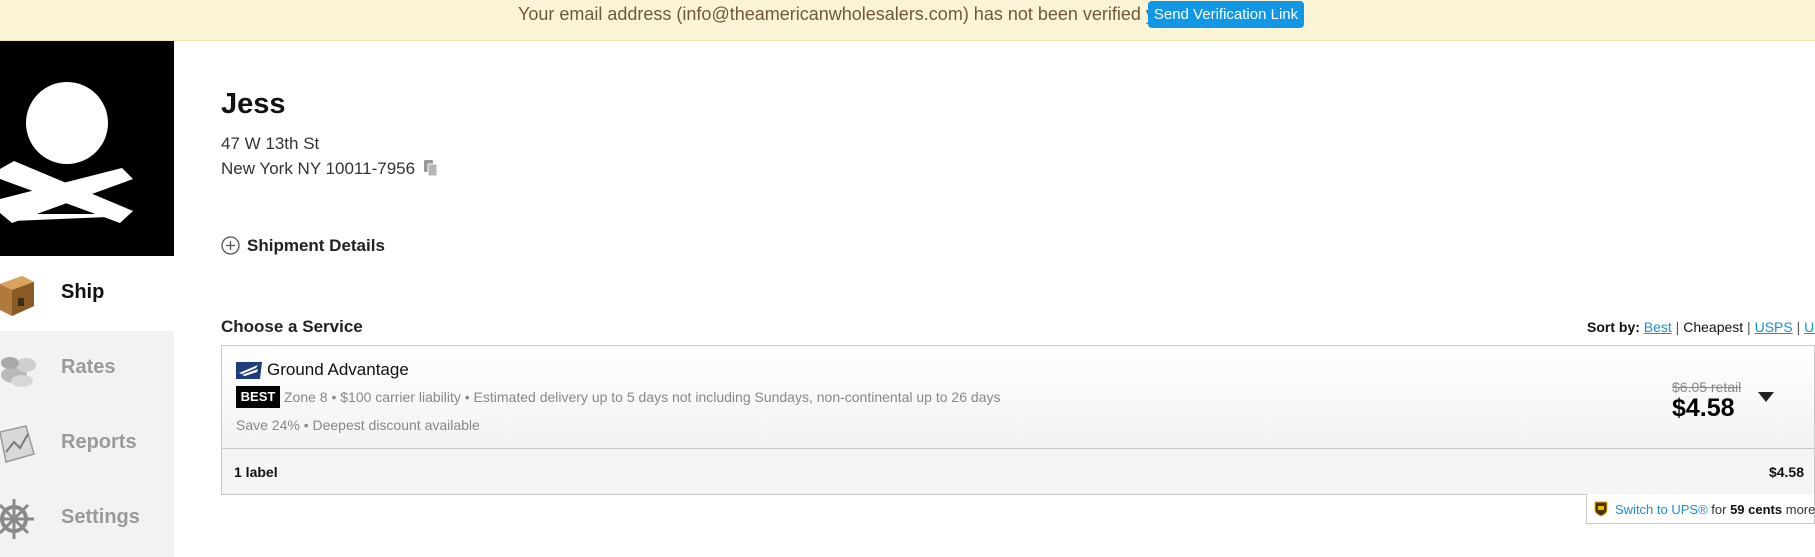 This screenshot has height=557, width=1815. Describe the element at coordinates (292, 326) in the screenshot. I see `choose-service-title: Choose a Service` at that location.